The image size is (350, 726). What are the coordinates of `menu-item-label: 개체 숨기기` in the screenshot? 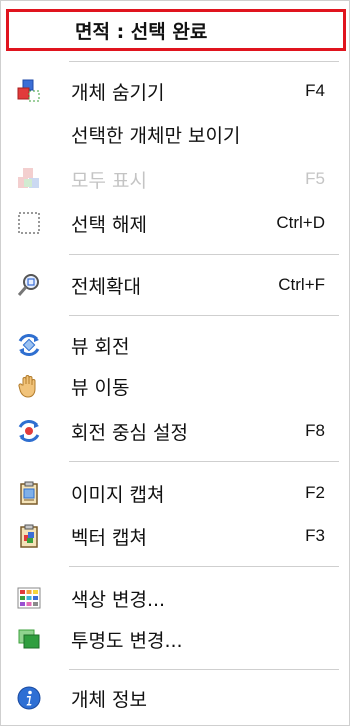 It's located at (118, 92).